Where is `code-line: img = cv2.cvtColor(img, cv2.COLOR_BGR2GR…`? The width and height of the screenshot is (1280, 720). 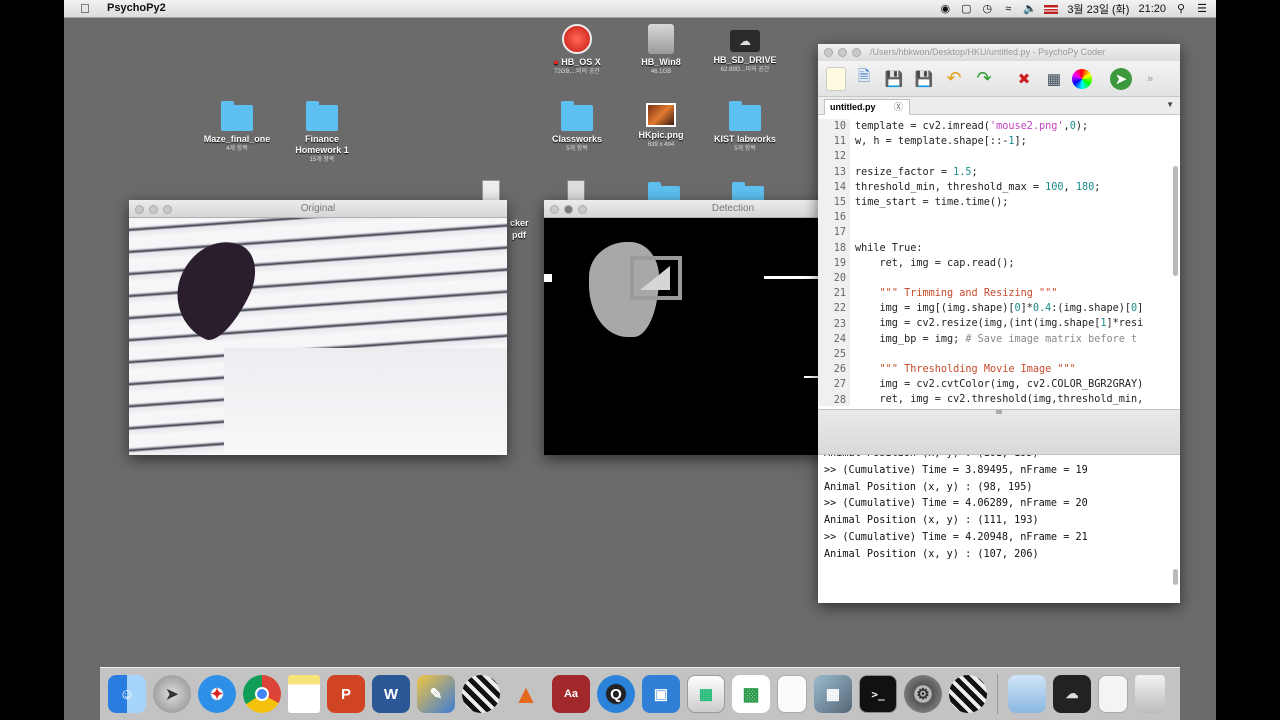 code-line: img = cv2.cvtColor(img, cv2.COLOR_BGR2GR… is located at coordinates (999, 384).